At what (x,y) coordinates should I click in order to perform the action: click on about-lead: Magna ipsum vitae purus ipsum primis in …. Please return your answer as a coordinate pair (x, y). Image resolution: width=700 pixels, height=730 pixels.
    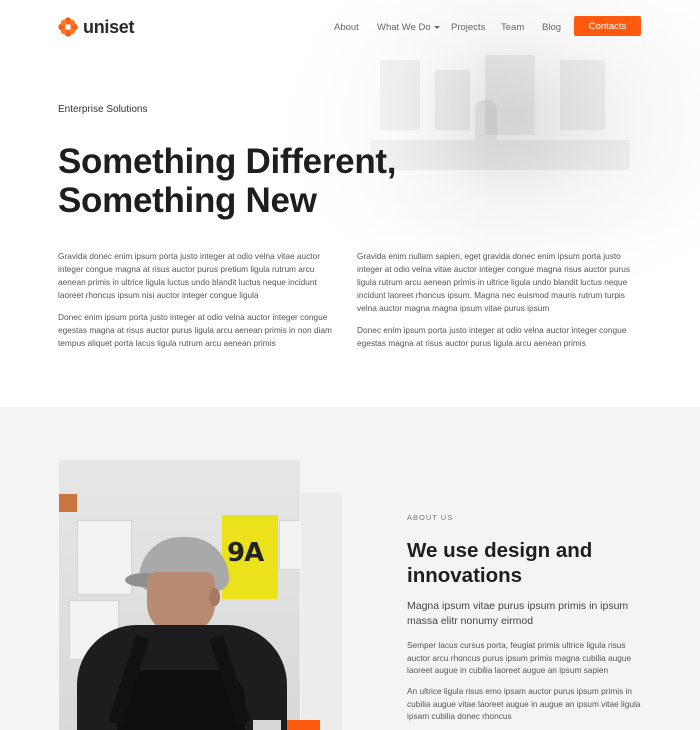
    Looking at the image, I should click on (518, 613).